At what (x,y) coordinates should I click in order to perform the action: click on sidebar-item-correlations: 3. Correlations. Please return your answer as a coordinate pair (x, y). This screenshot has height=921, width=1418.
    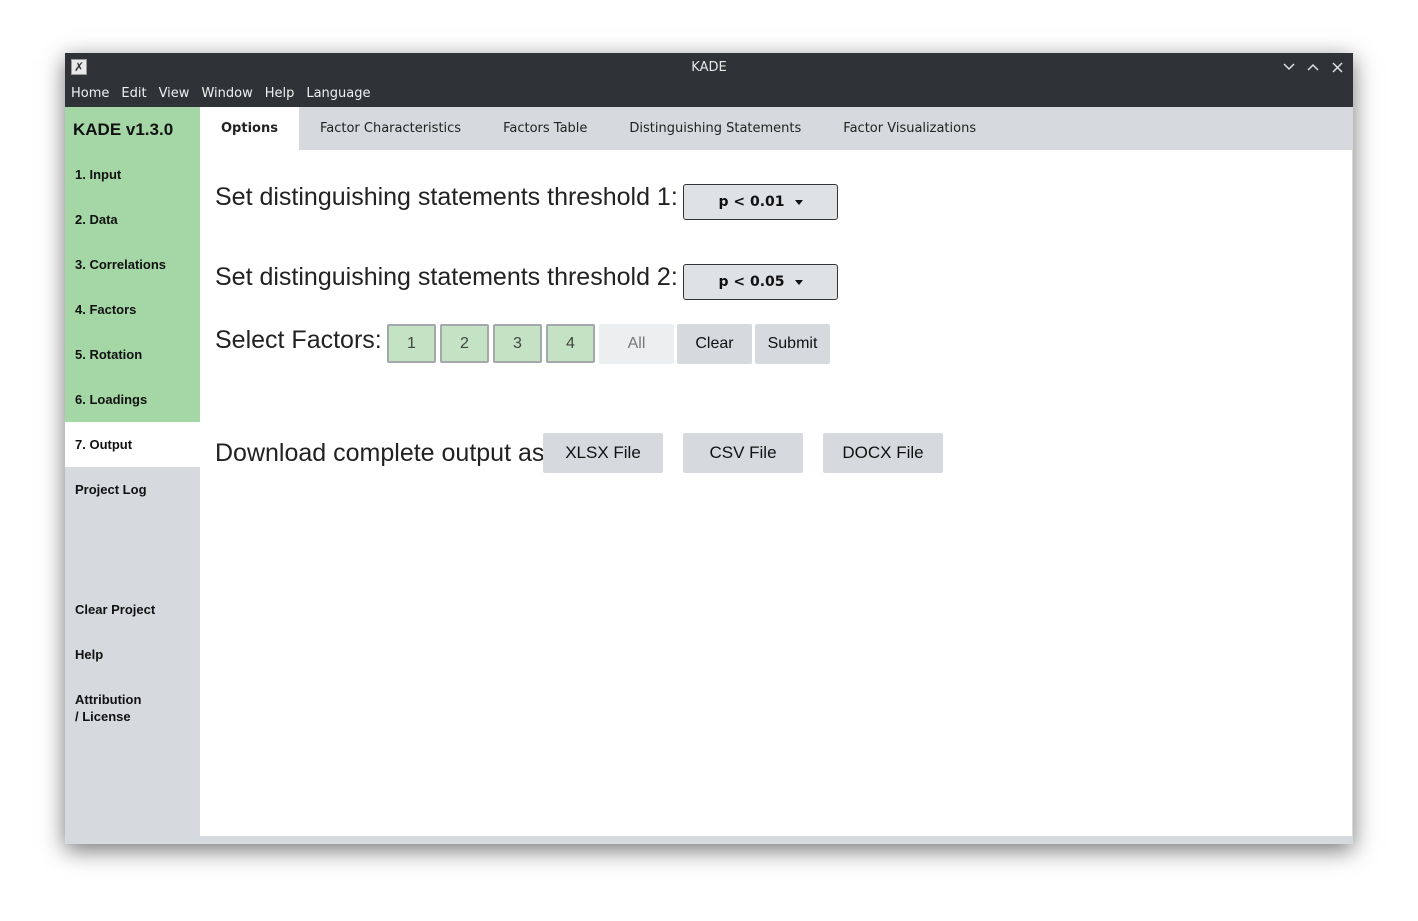
    Looking at the image, I should click on (132, 264).